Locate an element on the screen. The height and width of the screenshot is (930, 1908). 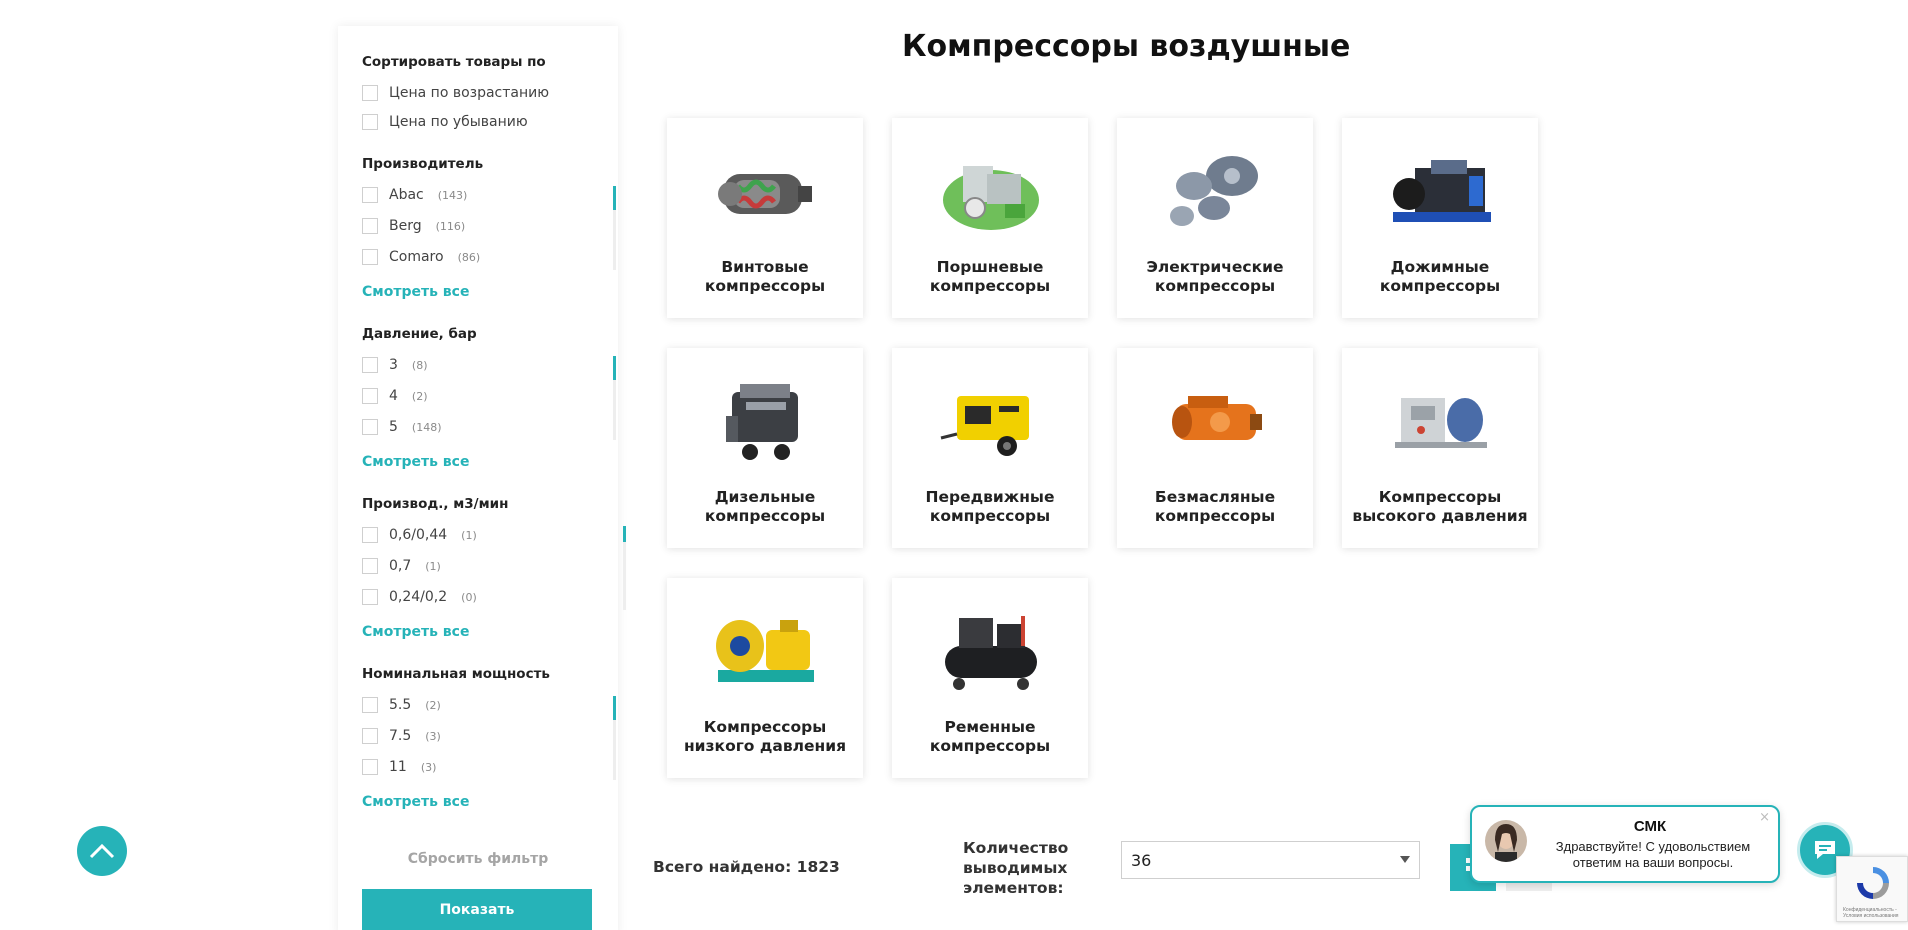
booster-compressor-image is located at coordinates (1442, 191).